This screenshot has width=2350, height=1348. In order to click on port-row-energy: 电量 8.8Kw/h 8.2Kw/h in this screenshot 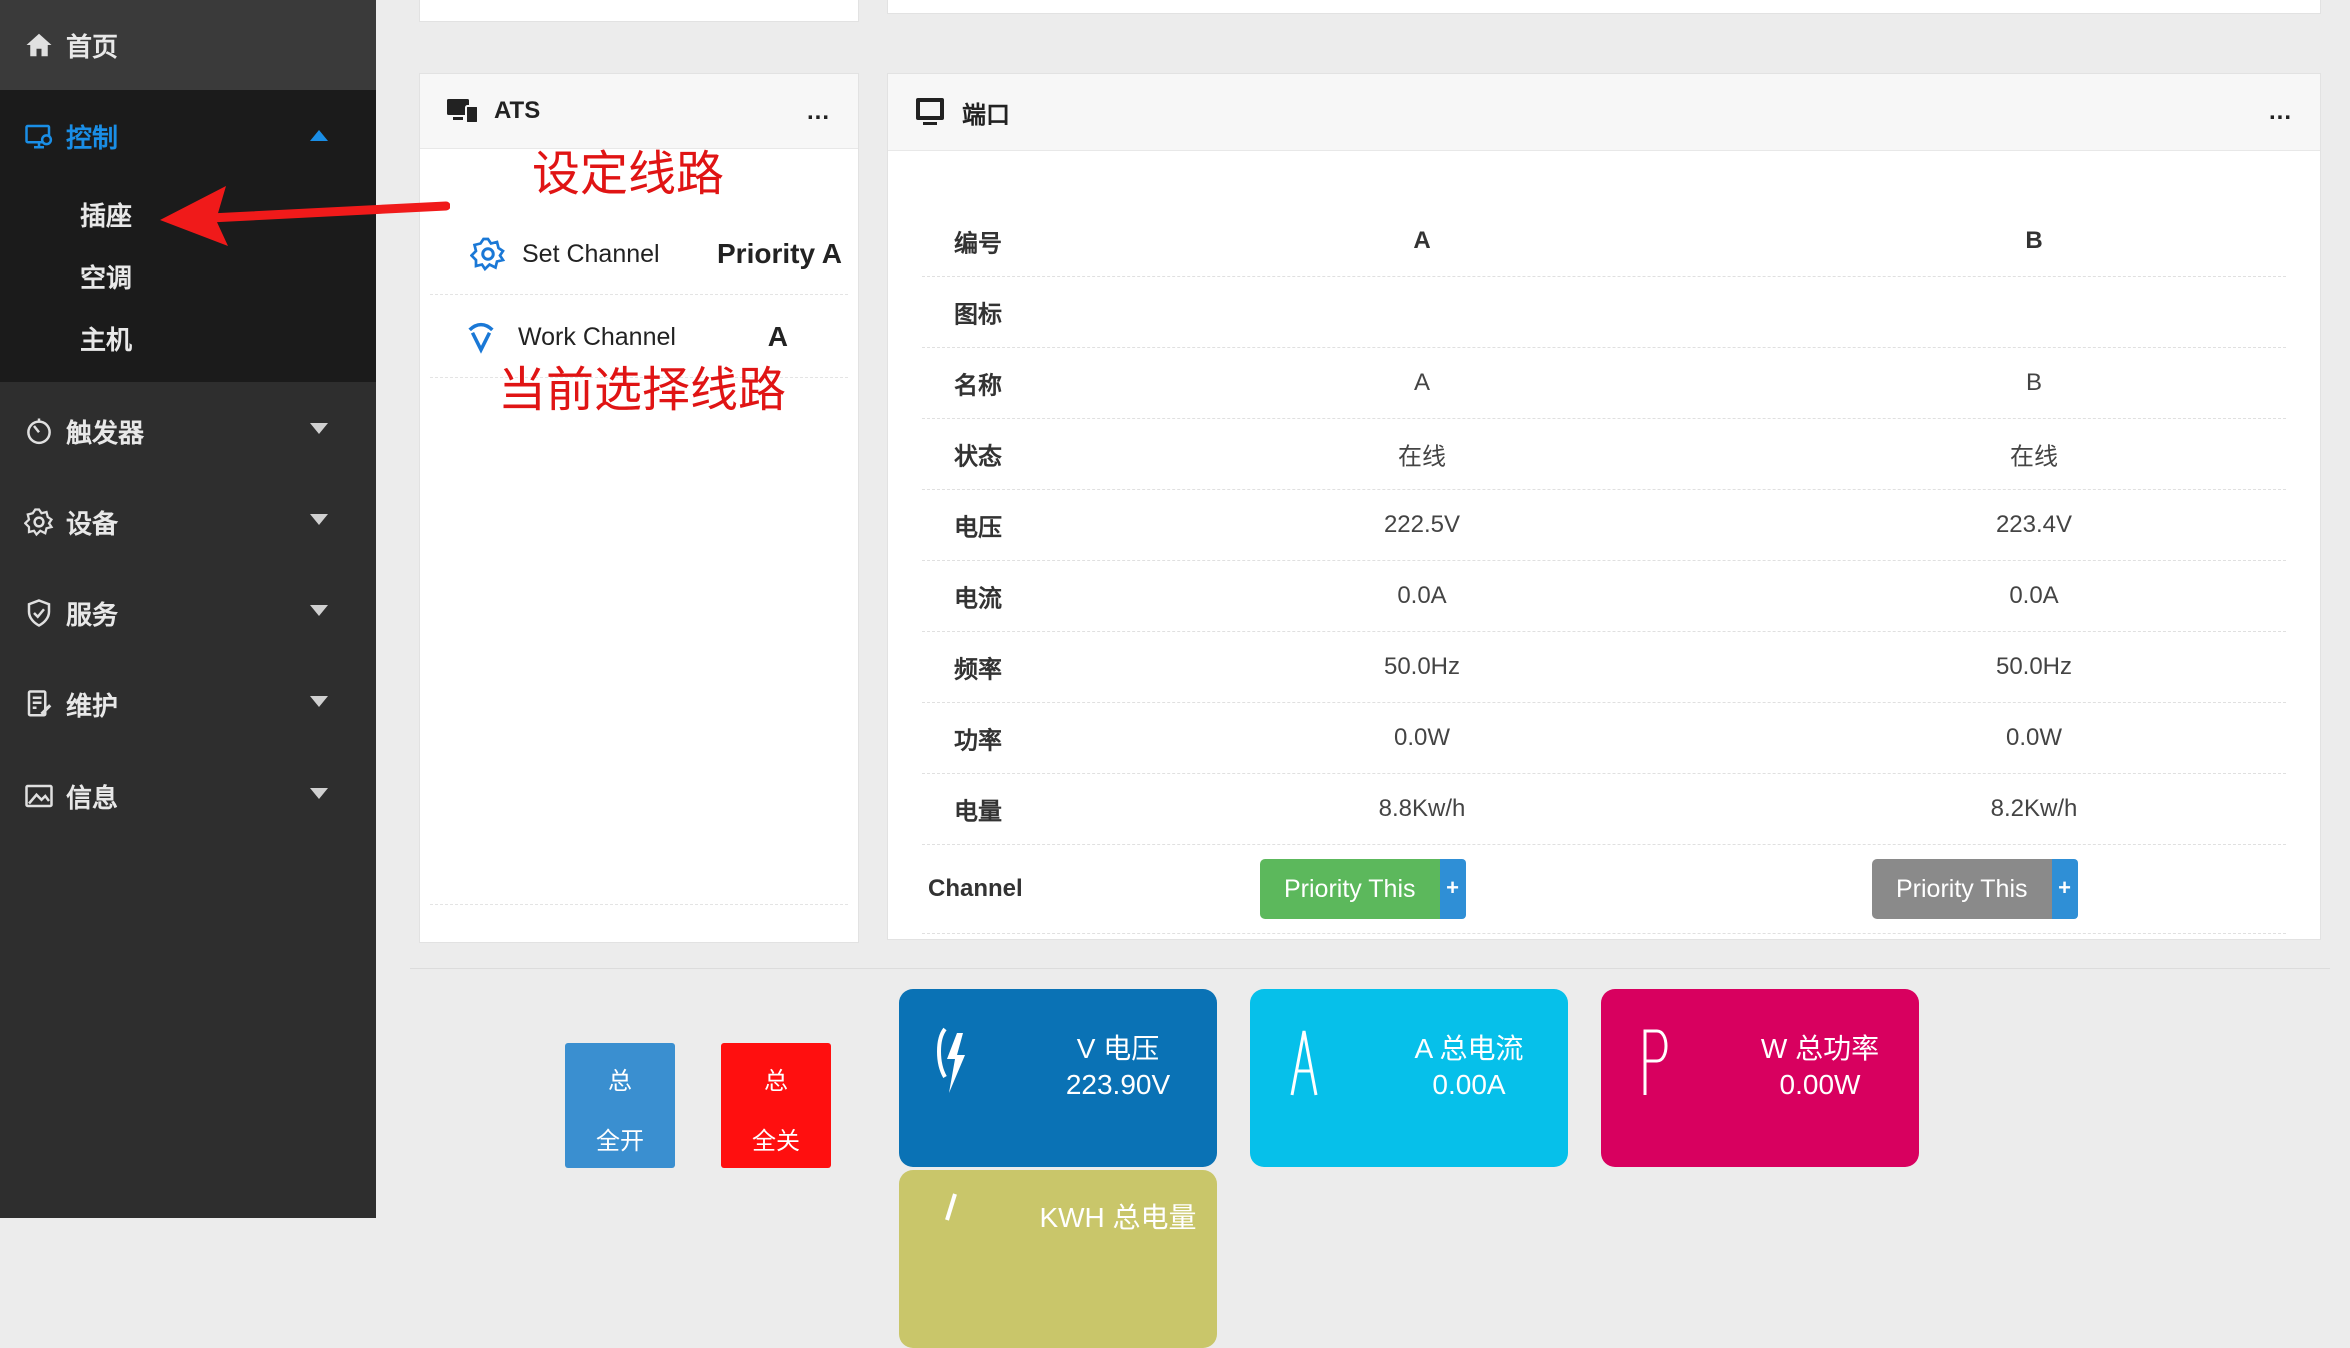, I will do `click(1604, 809)`.